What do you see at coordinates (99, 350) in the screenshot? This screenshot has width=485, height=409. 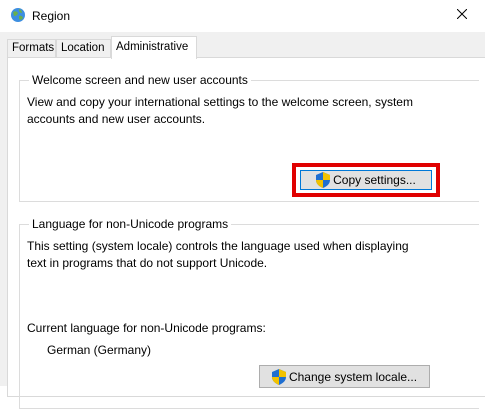 I see `current-language-value: German (Germany)` at bounding box center [99, 350].